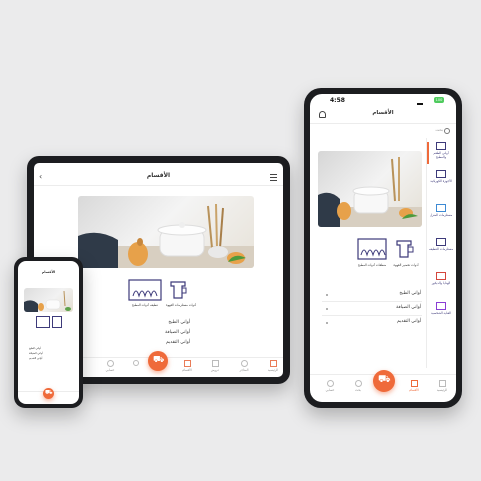  What do you see at coordinates (439, 100) in the screenshot?
I see `battery-badge: 100` at bounding box center [439, 100].